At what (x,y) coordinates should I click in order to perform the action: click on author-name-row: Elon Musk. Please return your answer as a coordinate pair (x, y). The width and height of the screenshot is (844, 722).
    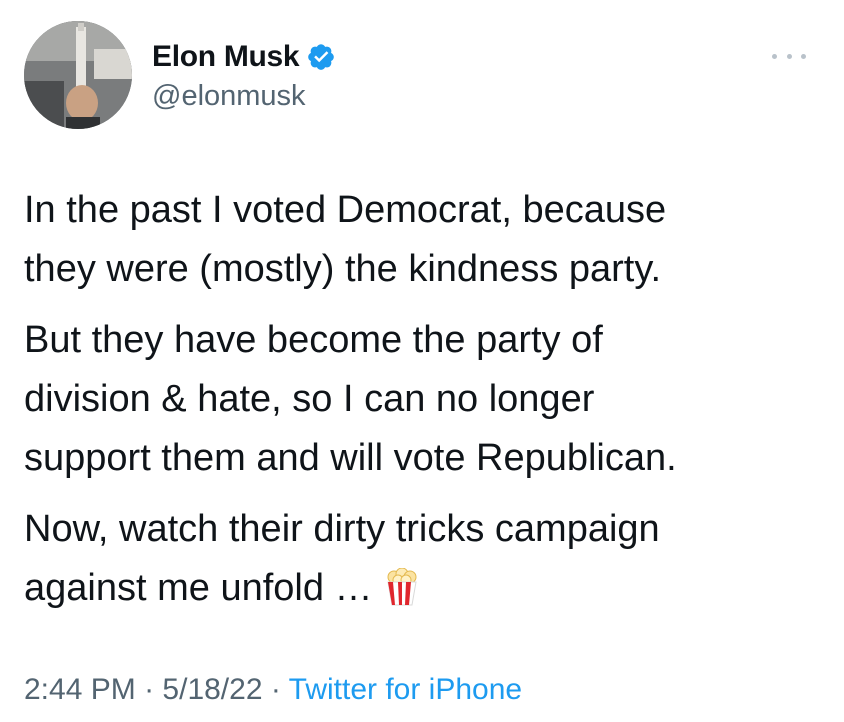
    Looking at the image, I should click on (244, 57).